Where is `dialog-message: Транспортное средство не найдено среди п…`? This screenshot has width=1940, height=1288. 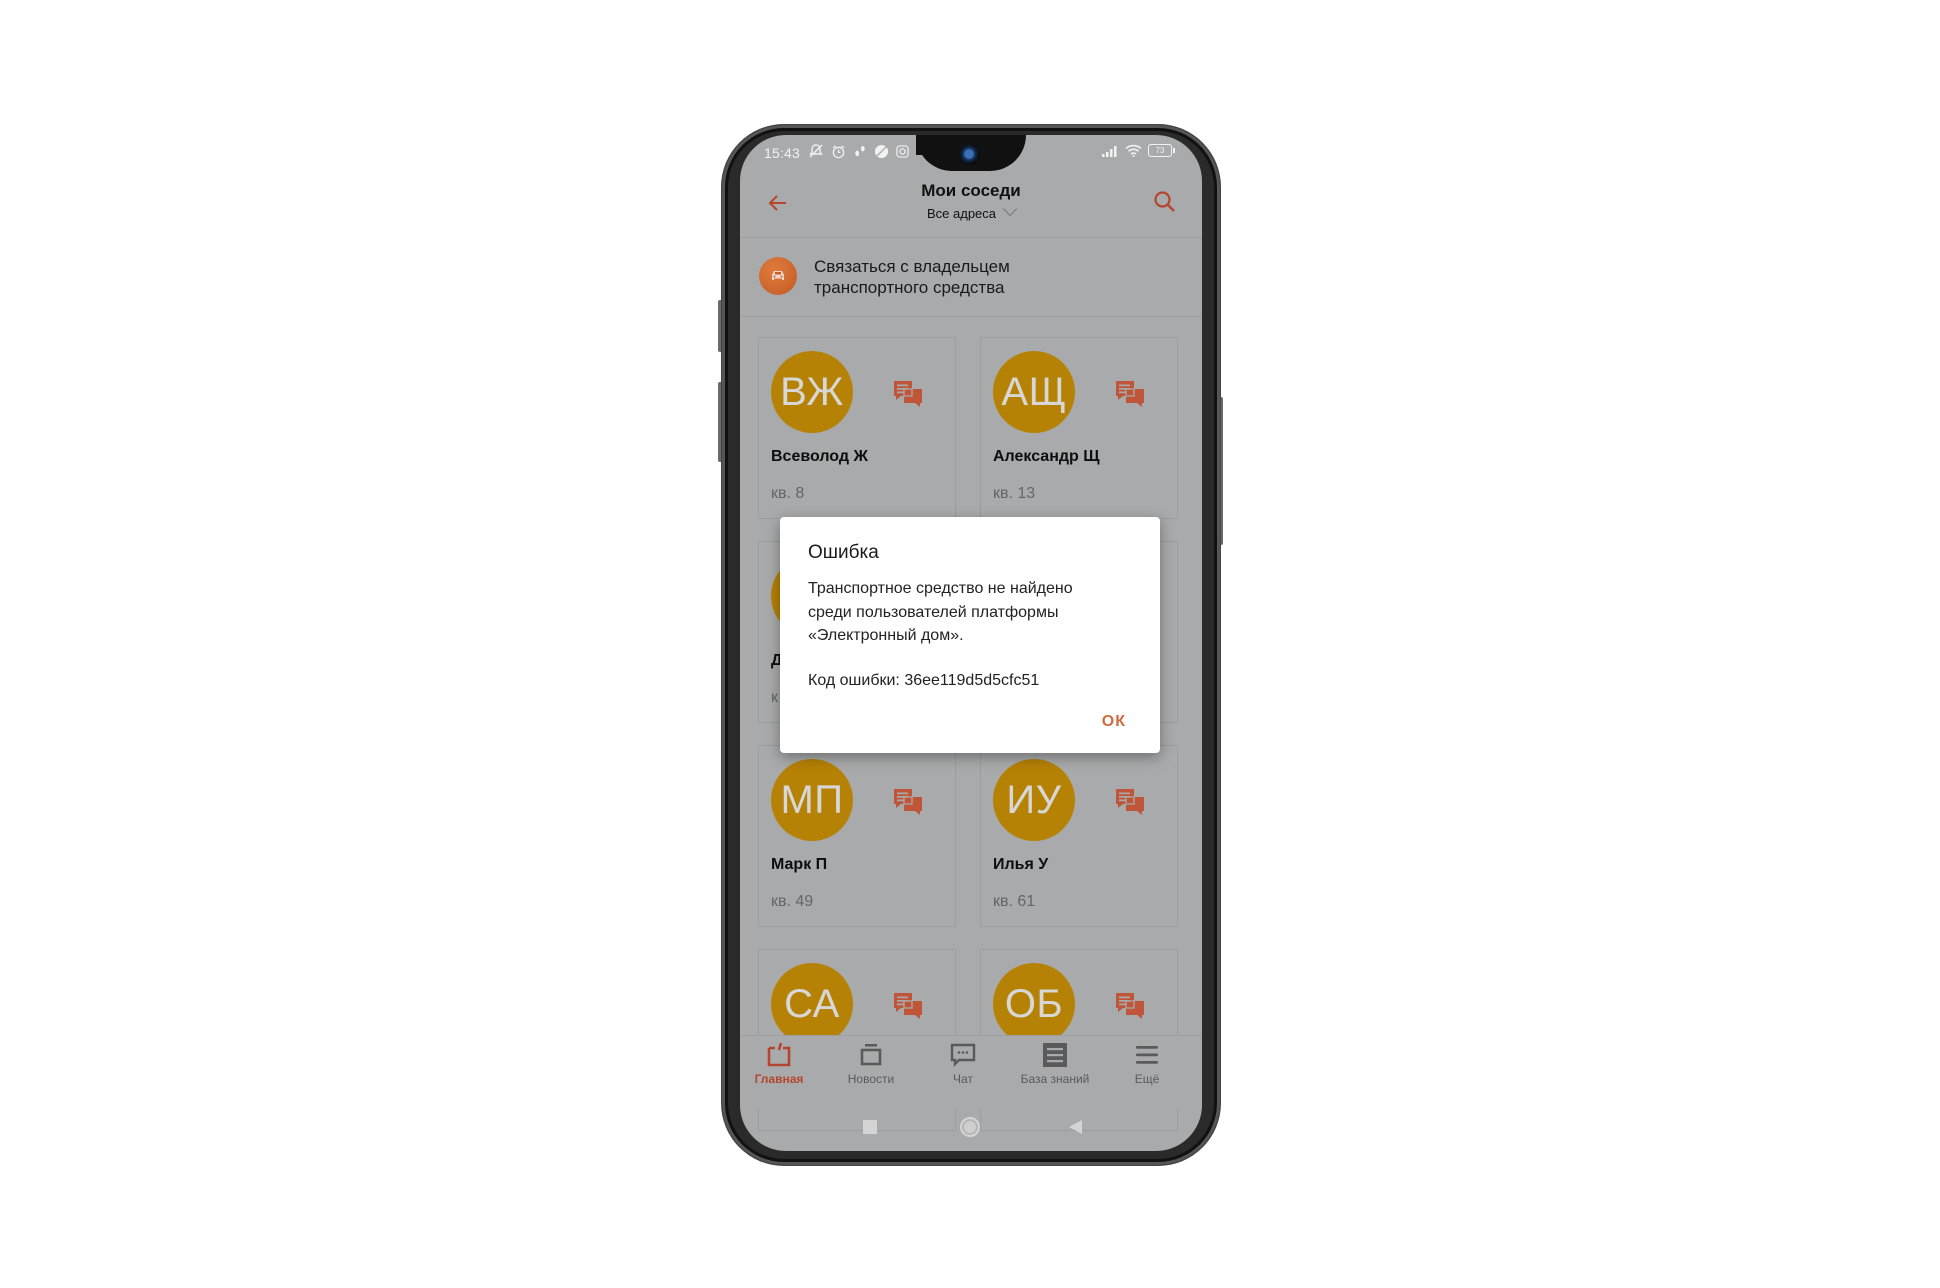
dialog-message: Транспортное средство не найдено среди п… is located at coordinates (973, 612).